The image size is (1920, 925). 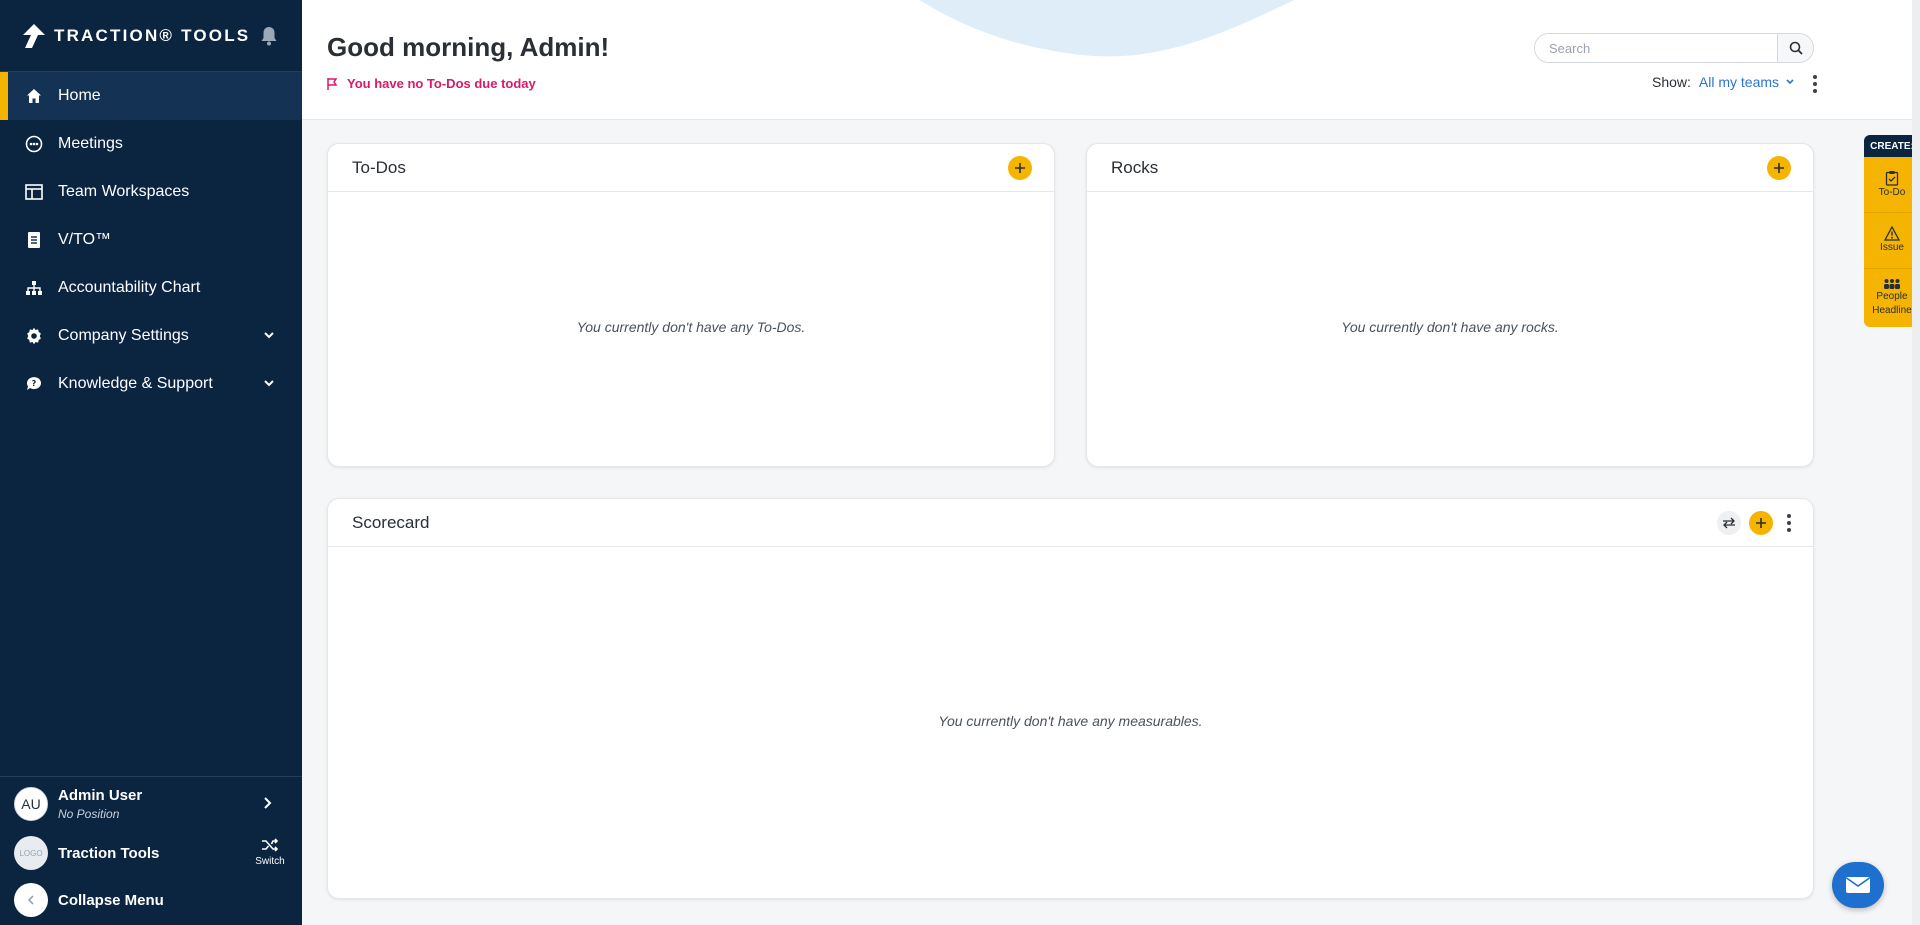 I want to click on todos-empty-message: You currently don't have any To-Dos., so click(x=691, y=327).